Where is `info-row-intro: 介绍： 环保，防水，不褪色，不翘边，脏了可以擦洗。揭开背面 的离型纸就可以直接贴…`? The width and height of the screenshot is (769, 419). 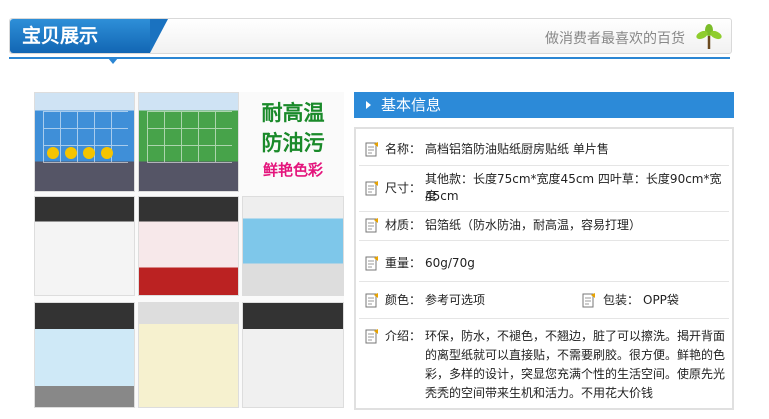
info-row-intro: 介绍： 环保，防水，不褪色，不翘边，脏了可以擦洗。揭开背面 的离型纸就可以直接贴… is located at coordinates (544, 367).